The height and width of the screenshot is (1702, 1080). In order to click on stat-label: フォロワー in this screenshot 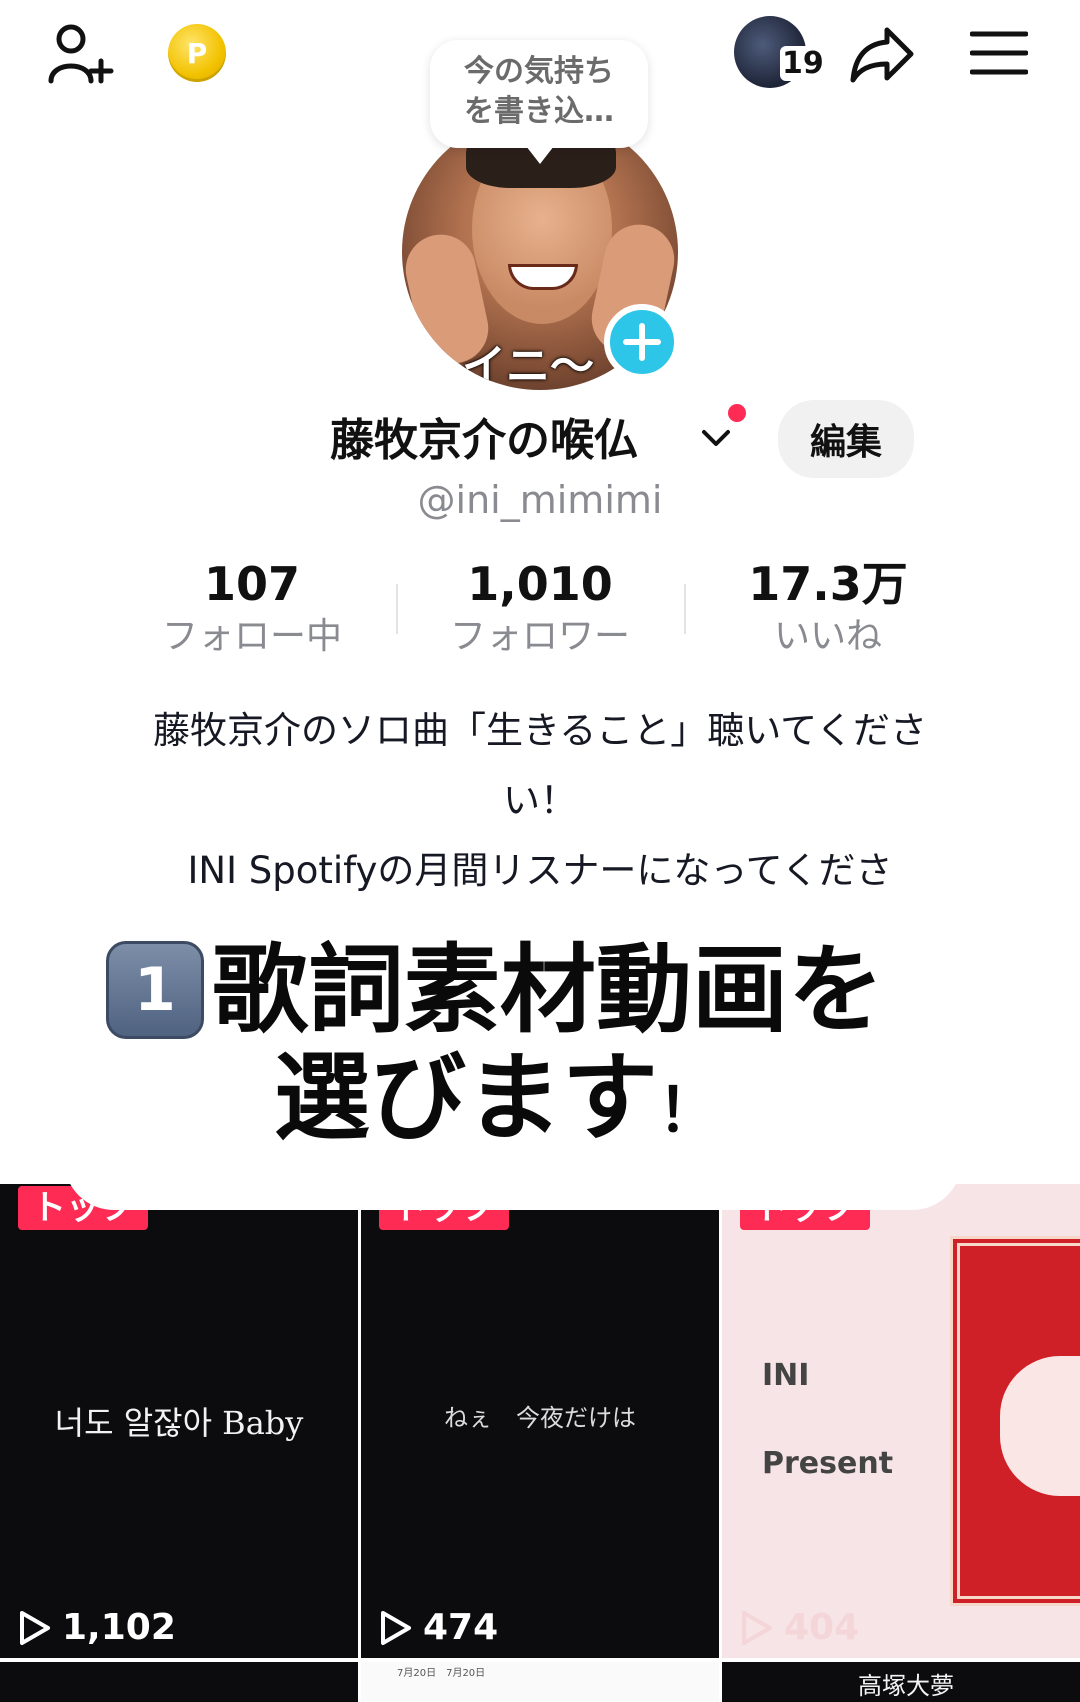, I will do `click(539, 636)`.